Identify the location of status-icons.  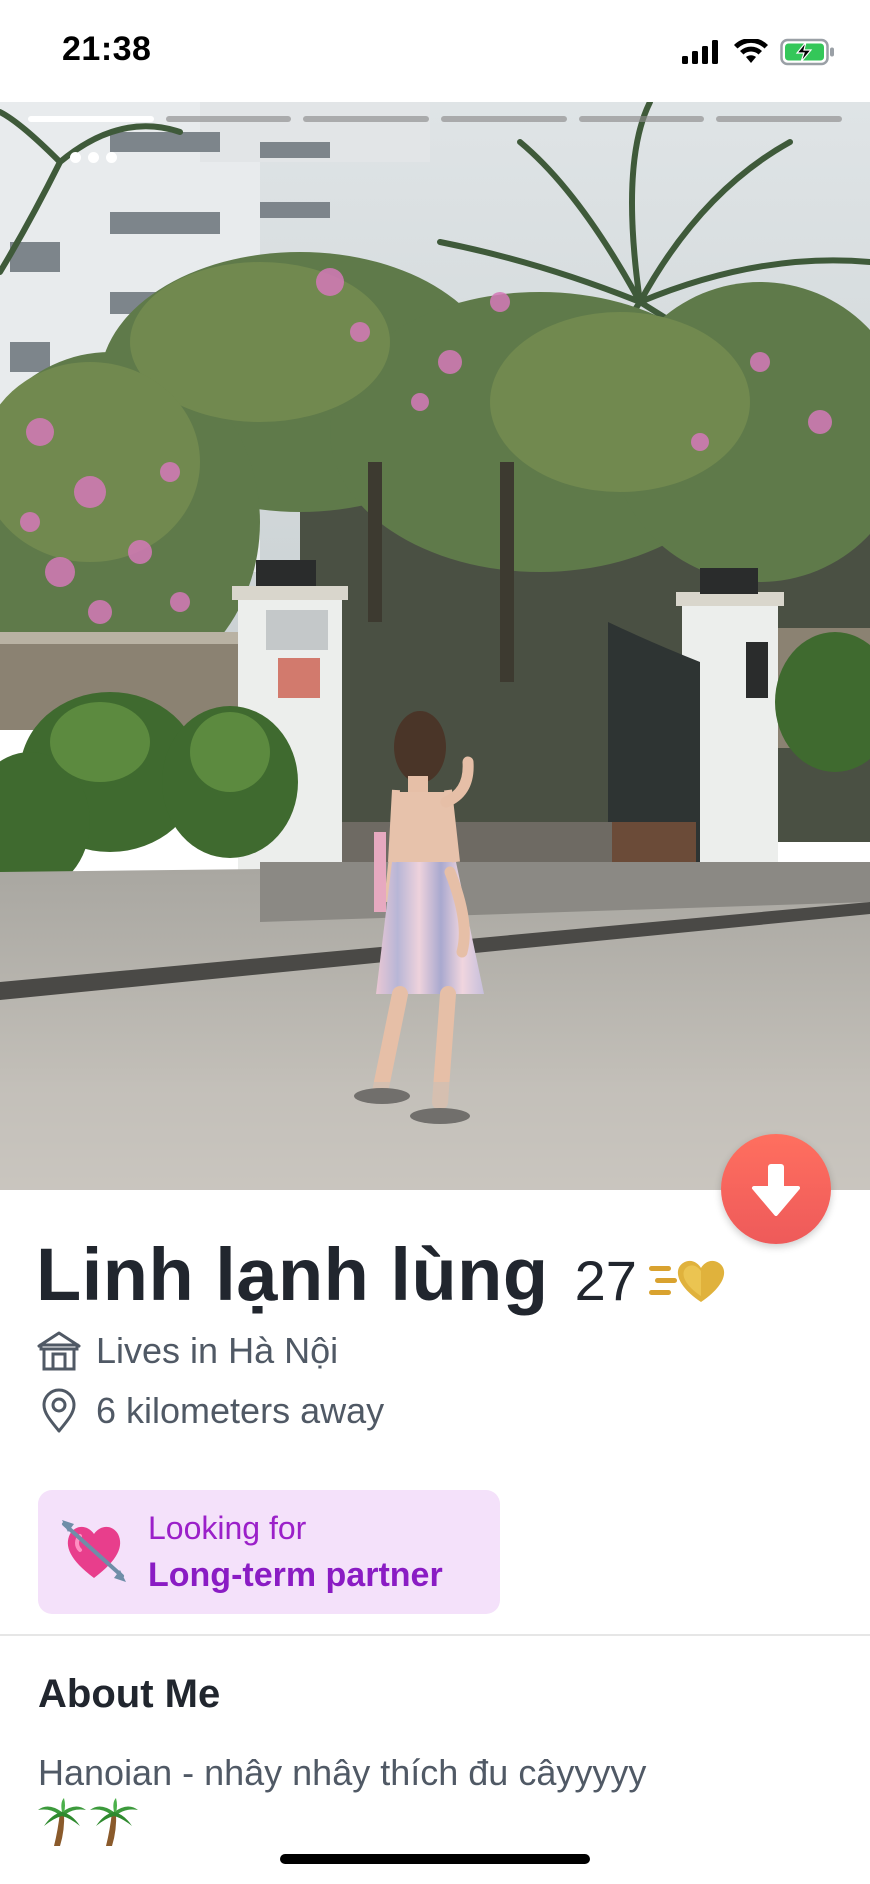
(759, 52).